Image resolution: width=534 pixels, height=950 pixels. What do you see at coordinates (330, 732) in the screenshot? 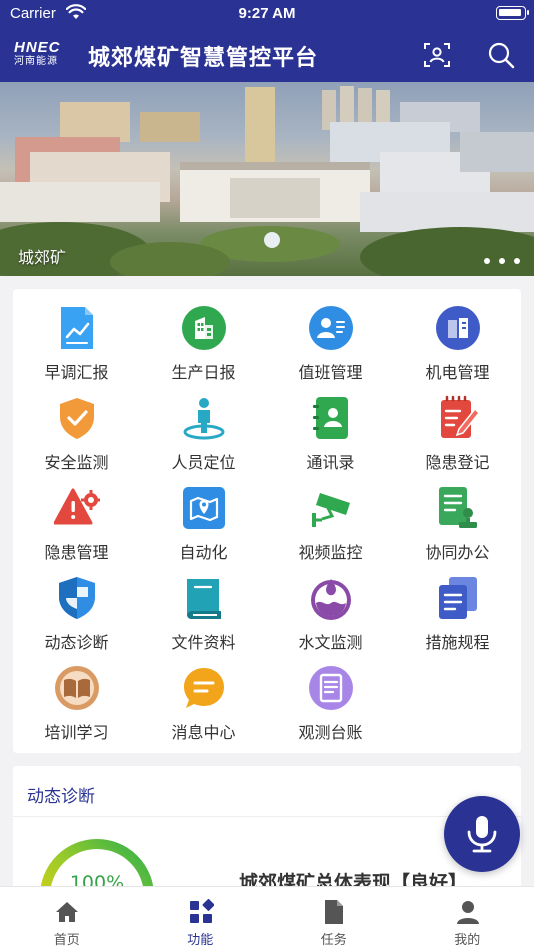
I see `menu-item-label: 观测台账` at bounding box center [330, 732].